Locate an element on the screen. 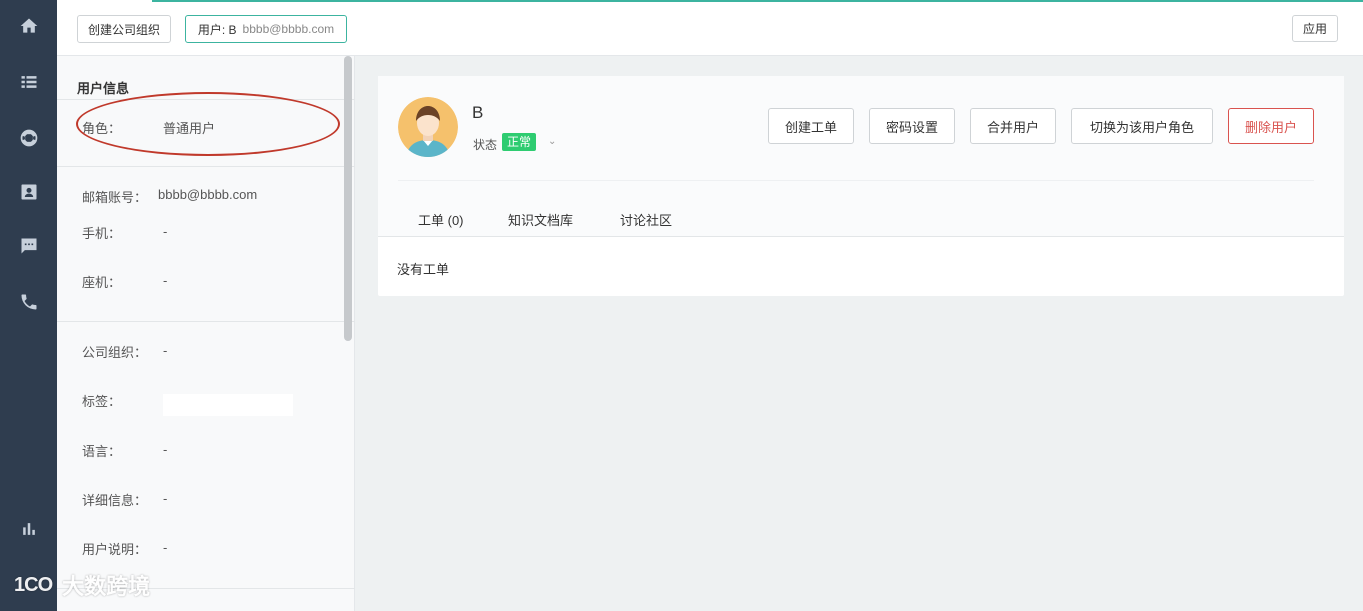 This screenshot has width=1363, height=611. nav-phone is located at coordinates (28, 302).